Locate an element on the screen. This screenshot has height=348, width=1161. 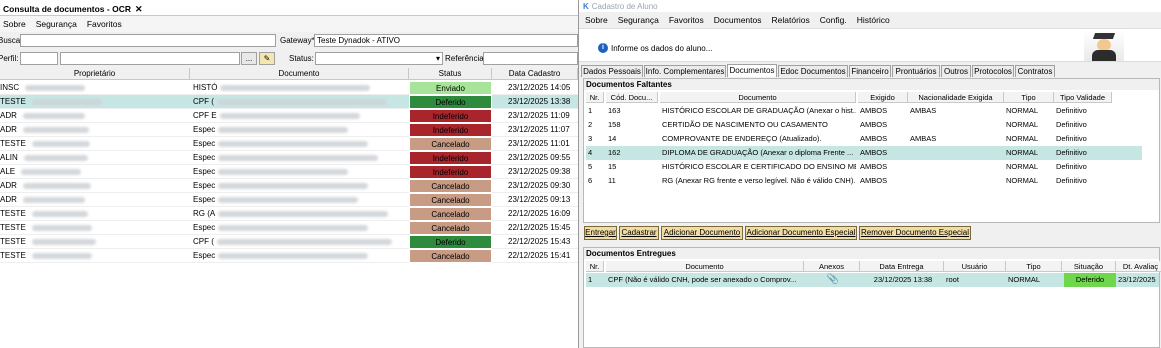
date-cell: 22/12/2025 15:43 is located at coordinates (539, 241).